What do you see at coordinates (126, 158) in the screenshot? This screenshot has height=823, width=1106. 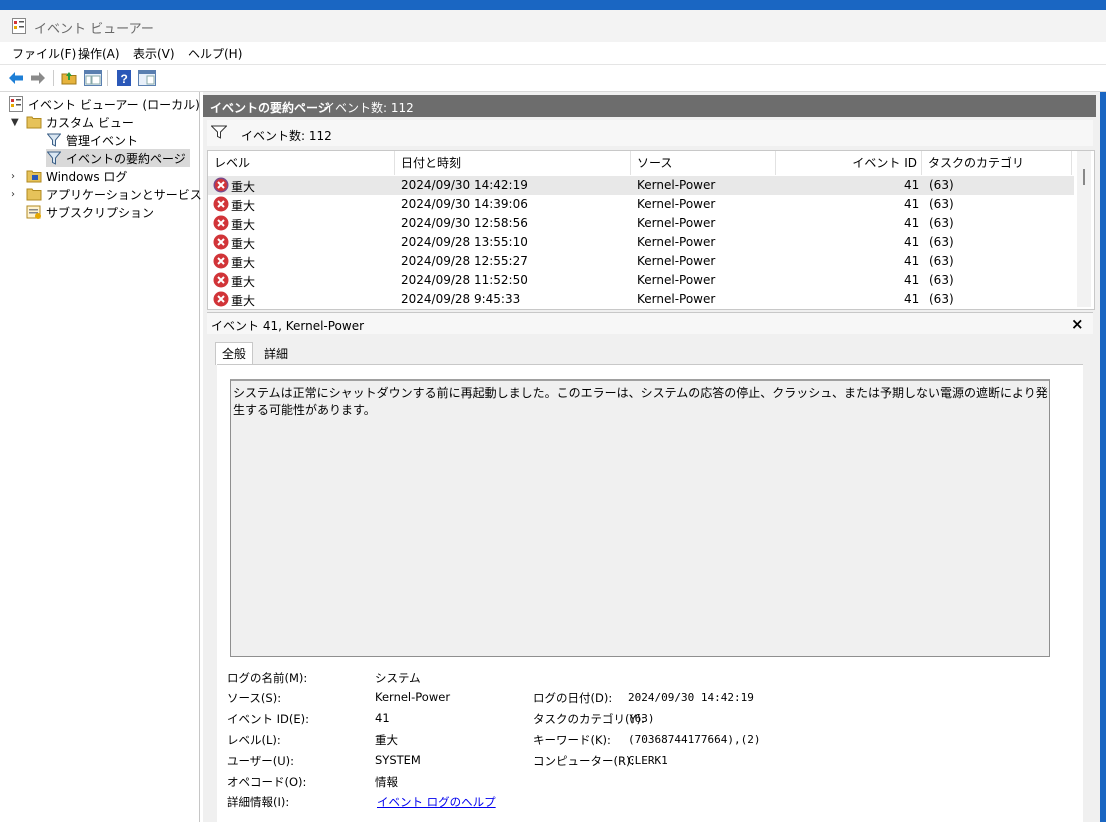 I see `tree-label: イベントの要約ページ` at bounding box center [126, 158].